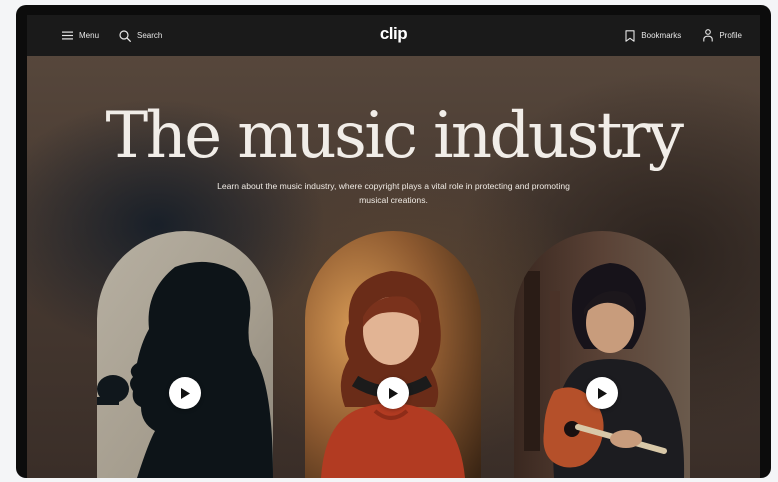 This screenshot has height=482, width=778. I want to click on profile-button: Profile, so click(722, 35).